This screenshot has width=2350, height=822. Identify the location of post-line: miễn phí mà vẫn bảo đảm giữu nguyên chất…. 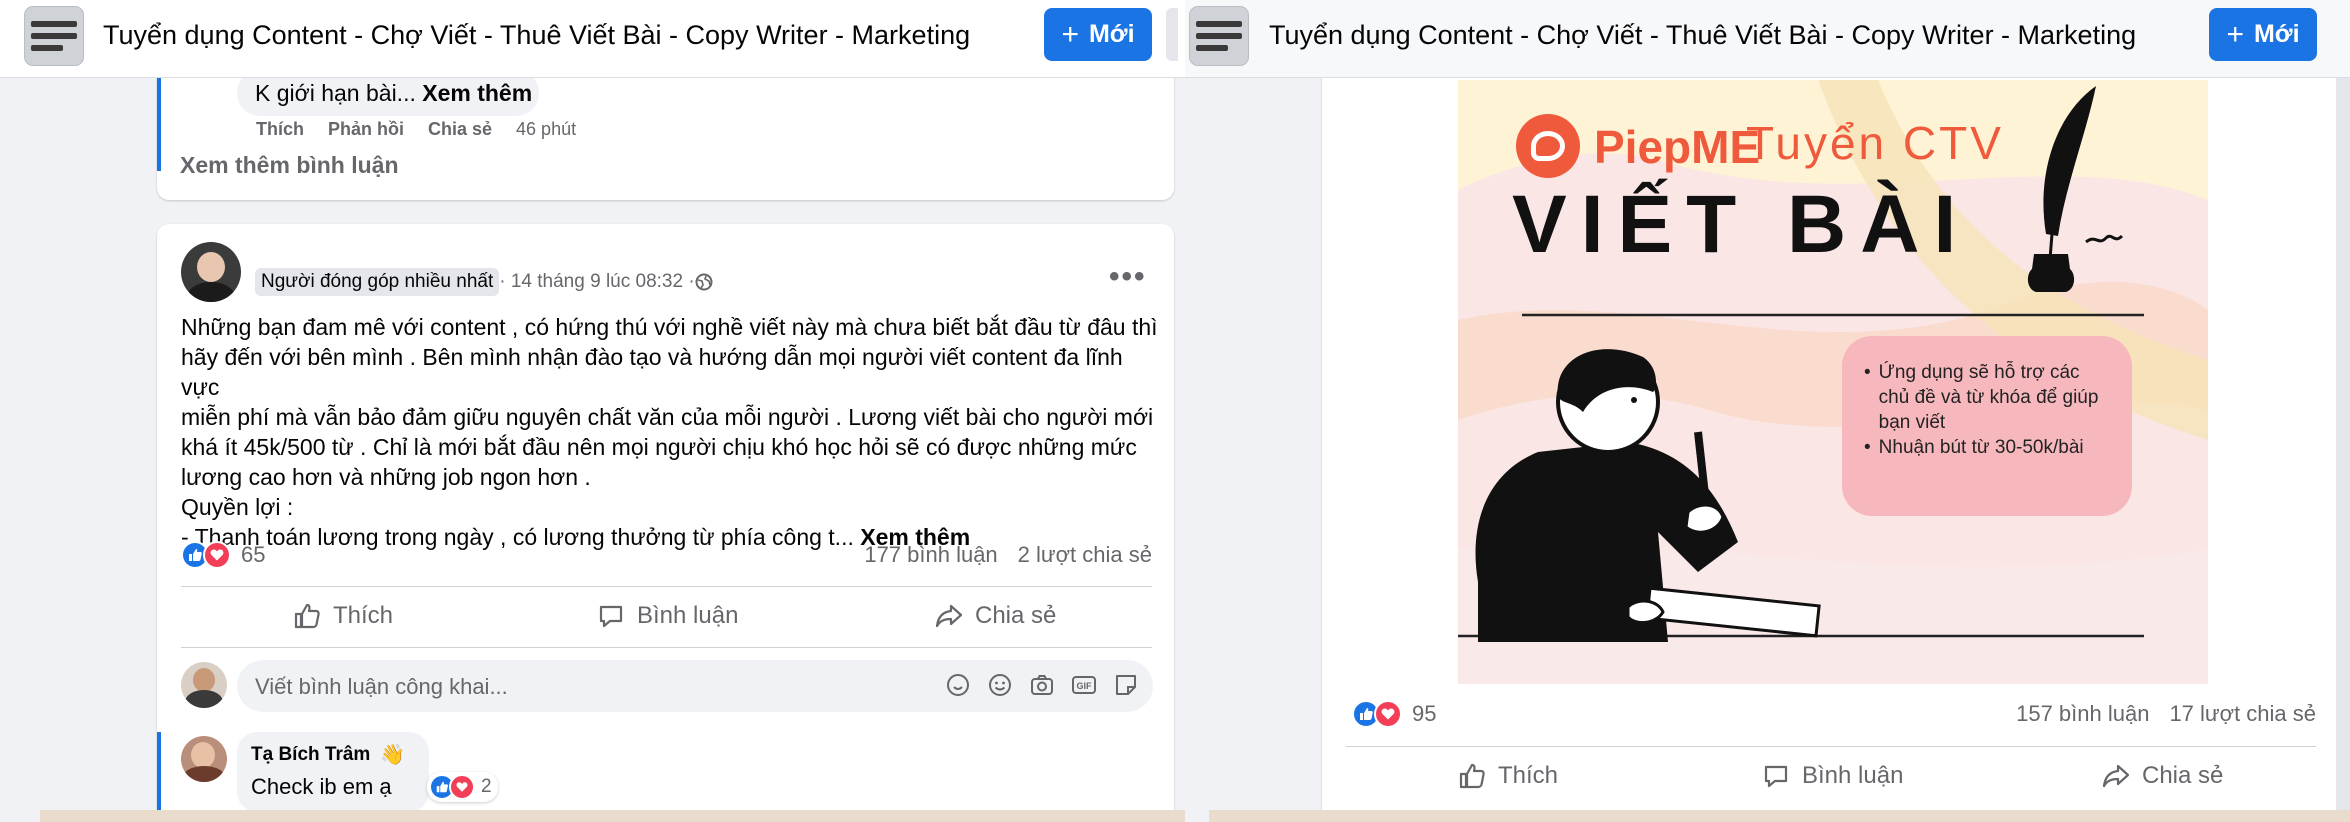
(667, 417).